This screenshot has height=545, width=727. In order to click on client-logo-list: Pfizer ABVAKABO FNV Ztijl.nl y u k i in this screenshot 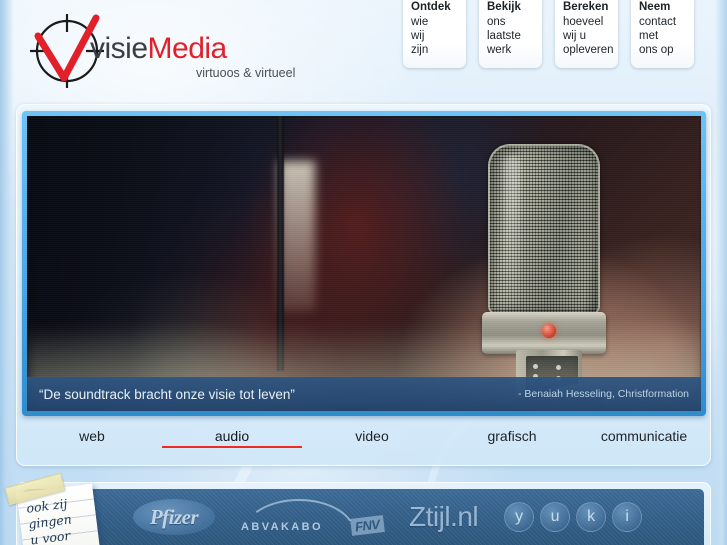, I will do `click(415, 517)`.